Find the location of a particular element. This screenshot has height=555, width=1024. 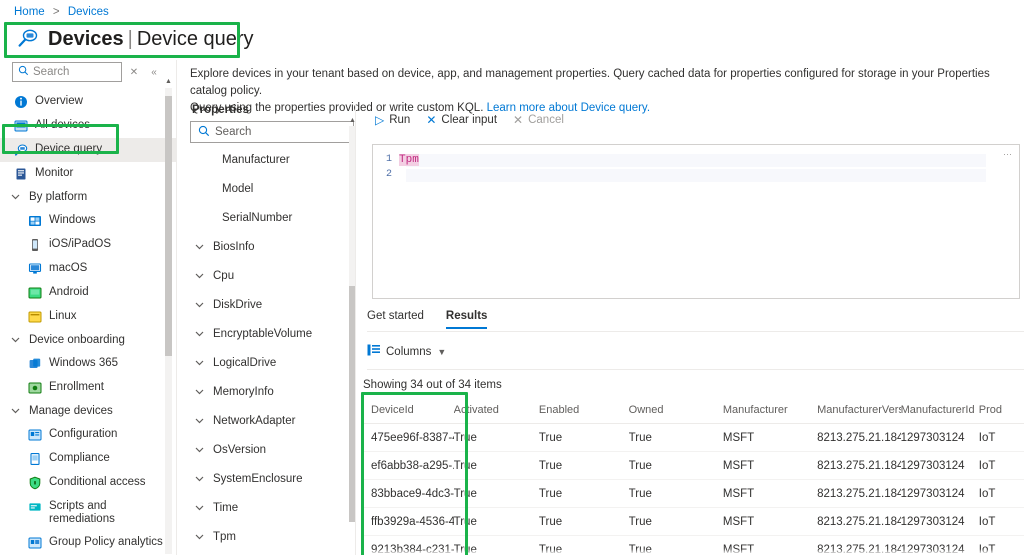

columns-button: Columns ▼ is located at coordinates (406, 351).